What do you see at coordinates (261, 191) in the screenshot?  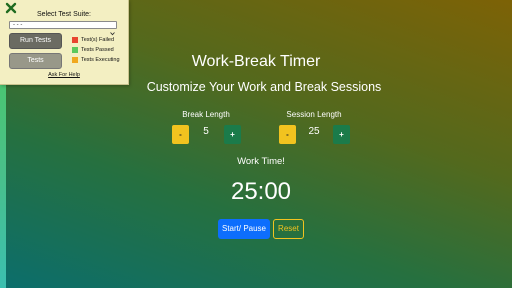 I see `timer-display: 25:00` at bounding box center [261, 191].